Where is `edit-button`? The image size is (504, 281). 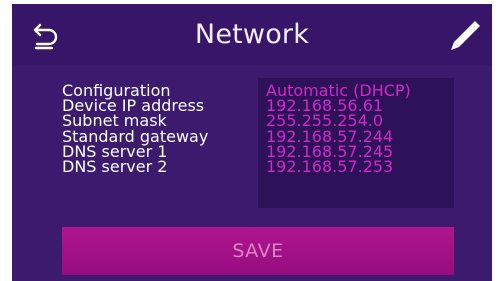
edit-button is located at coordinates (465, 35).